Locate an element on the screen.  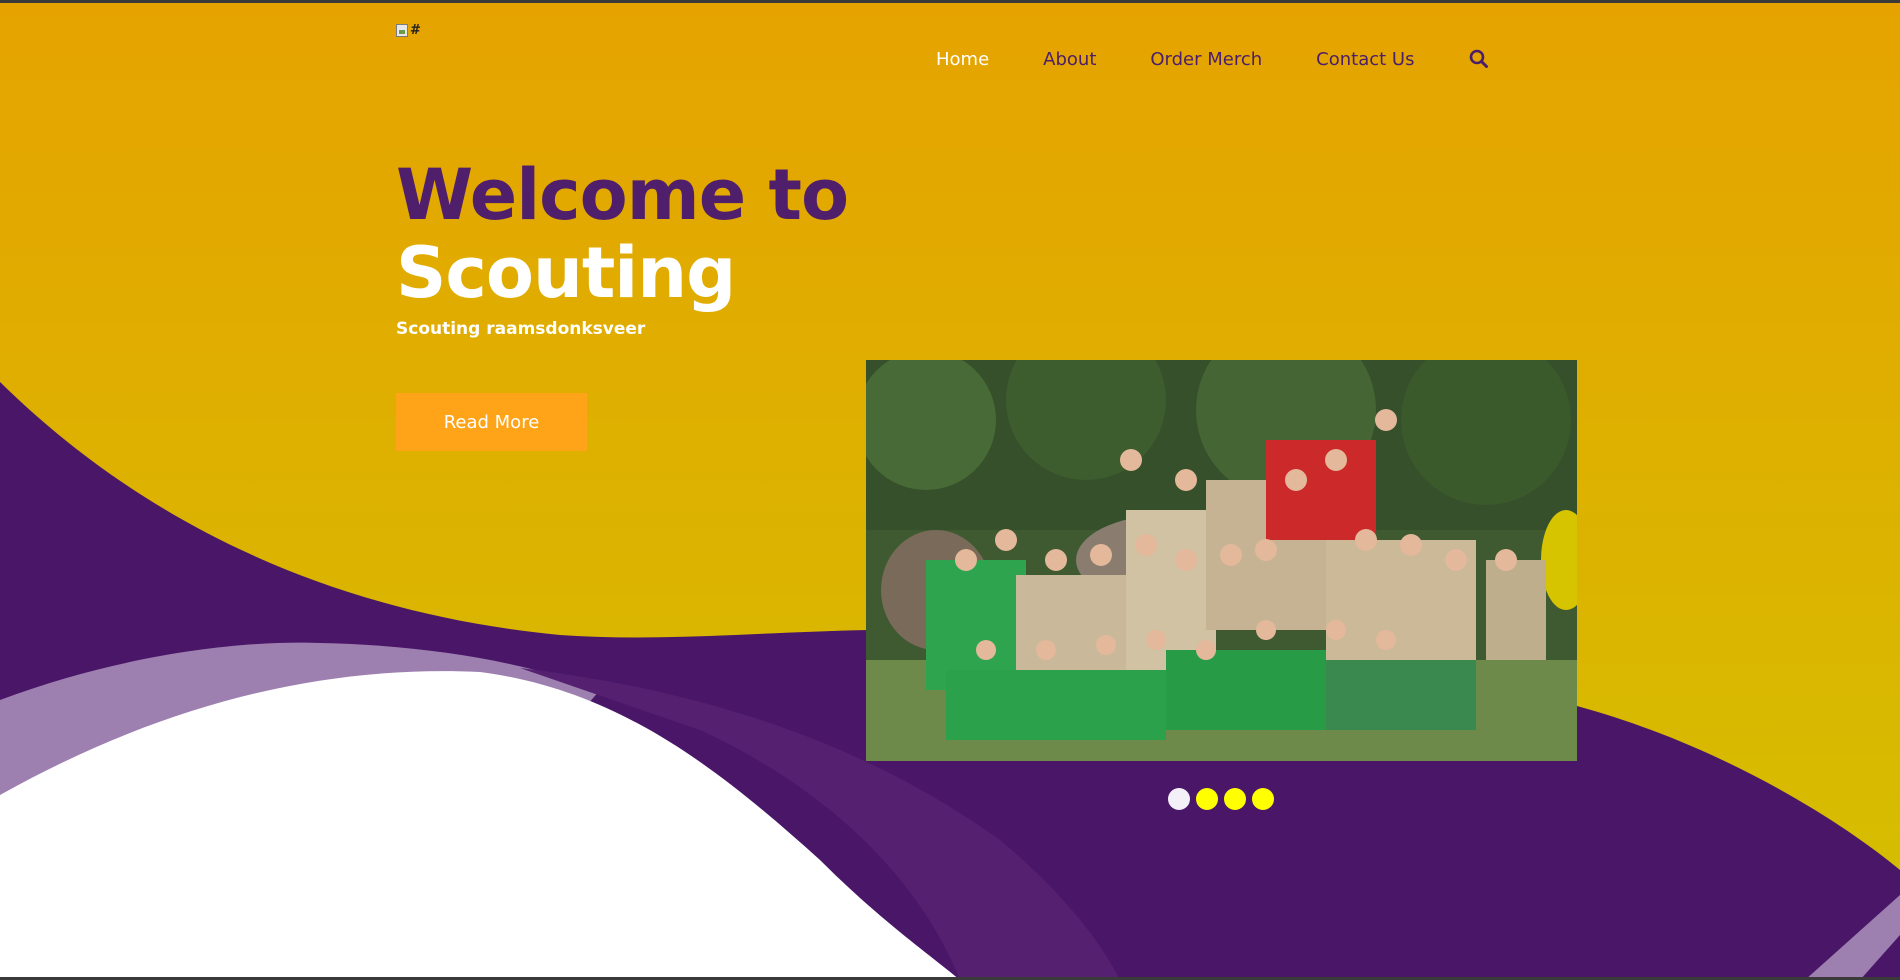
main-nav: Home About Order Merch Contact Us is located at coordinates (1213, 59).